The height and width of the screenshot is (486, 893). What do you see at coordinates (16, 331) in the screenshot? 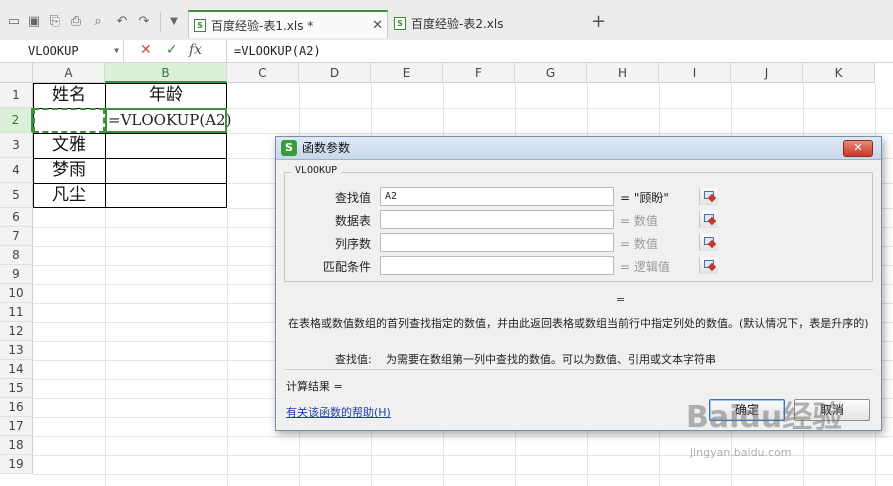
I see `row-header-12: 12` at bounding box center [16, 331].